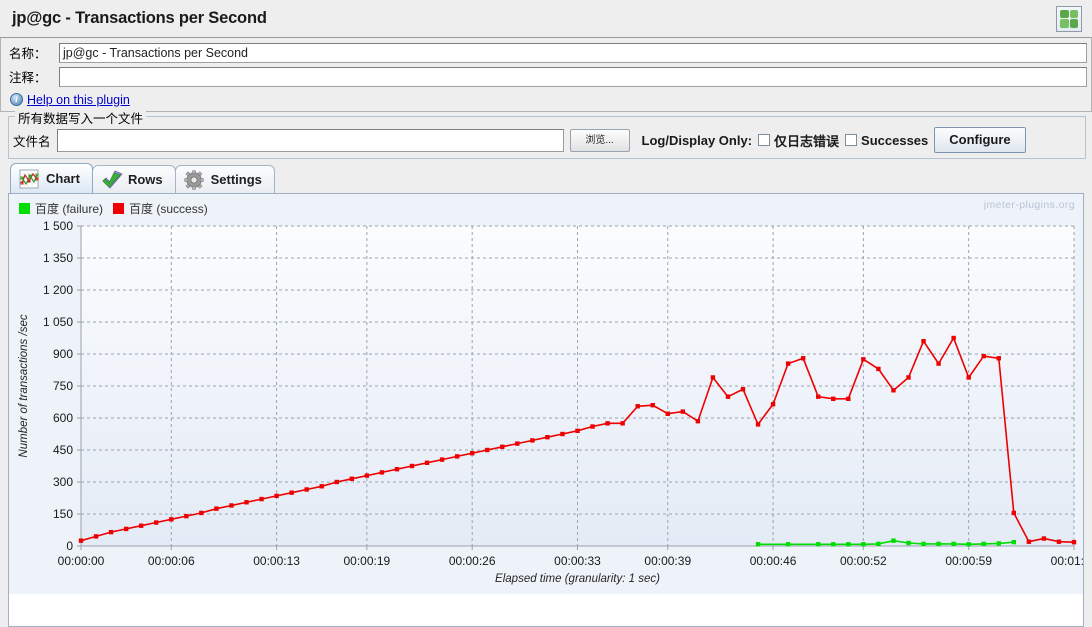  Describe the element at coordinates (573, 52) in the screenshot. I see `name-input: jp@gc - Transactions per Second` at that location.